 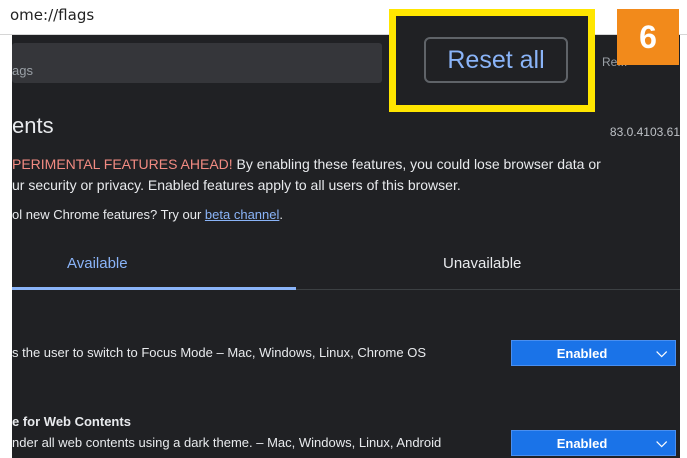 I want to click on step-number-badge: 6, so click(x=648, y=37).